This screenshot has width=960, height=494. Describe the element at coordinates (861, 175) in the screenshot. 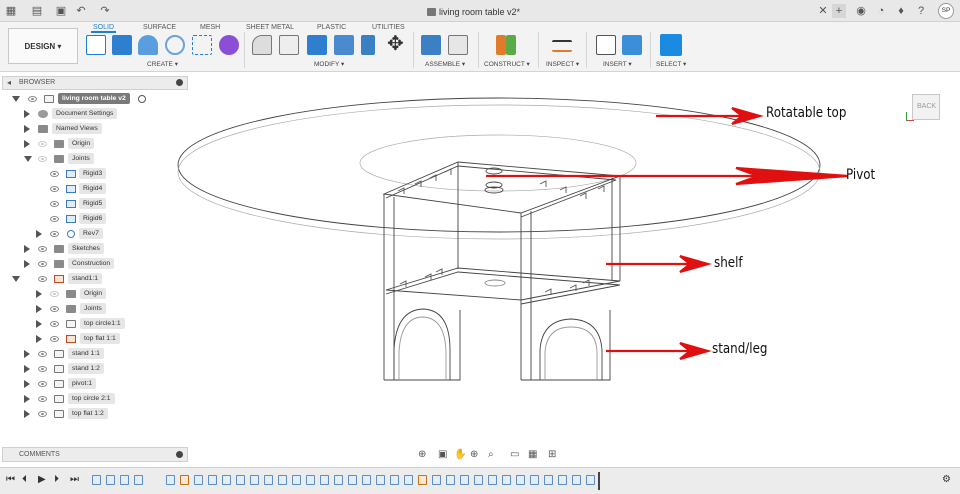

I see `annotation-pivot: Pivot` at that location.